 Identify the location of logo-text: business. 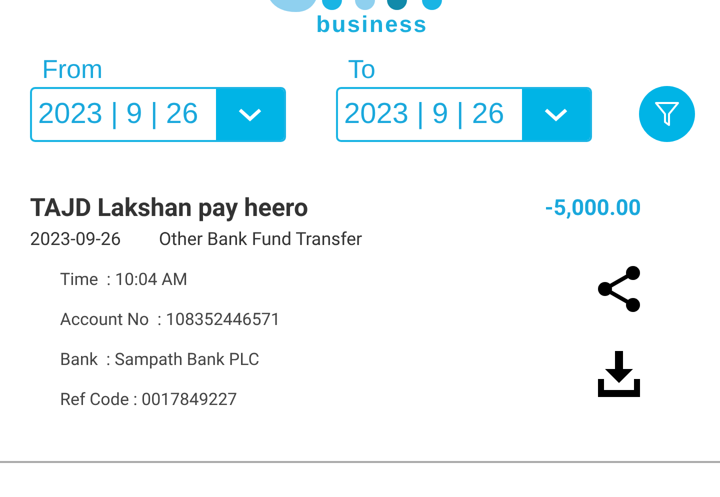
(372, 24).